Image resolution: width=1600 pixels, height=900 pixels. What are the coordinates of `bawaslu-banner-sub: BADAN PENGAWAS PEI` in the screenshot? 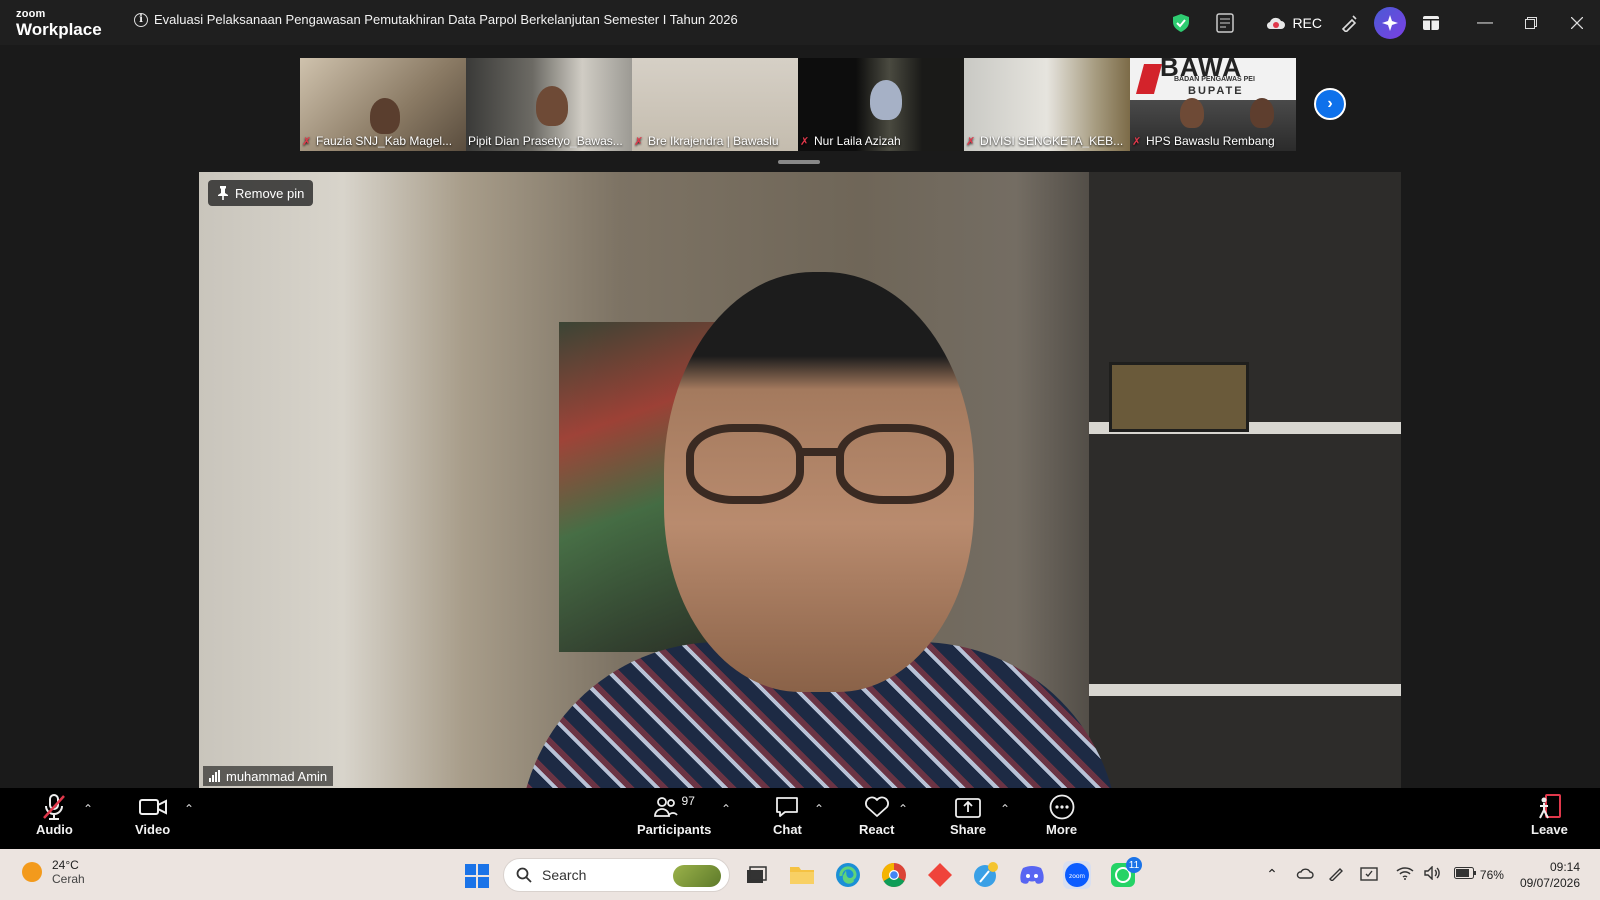 It's located at (1214, 79).